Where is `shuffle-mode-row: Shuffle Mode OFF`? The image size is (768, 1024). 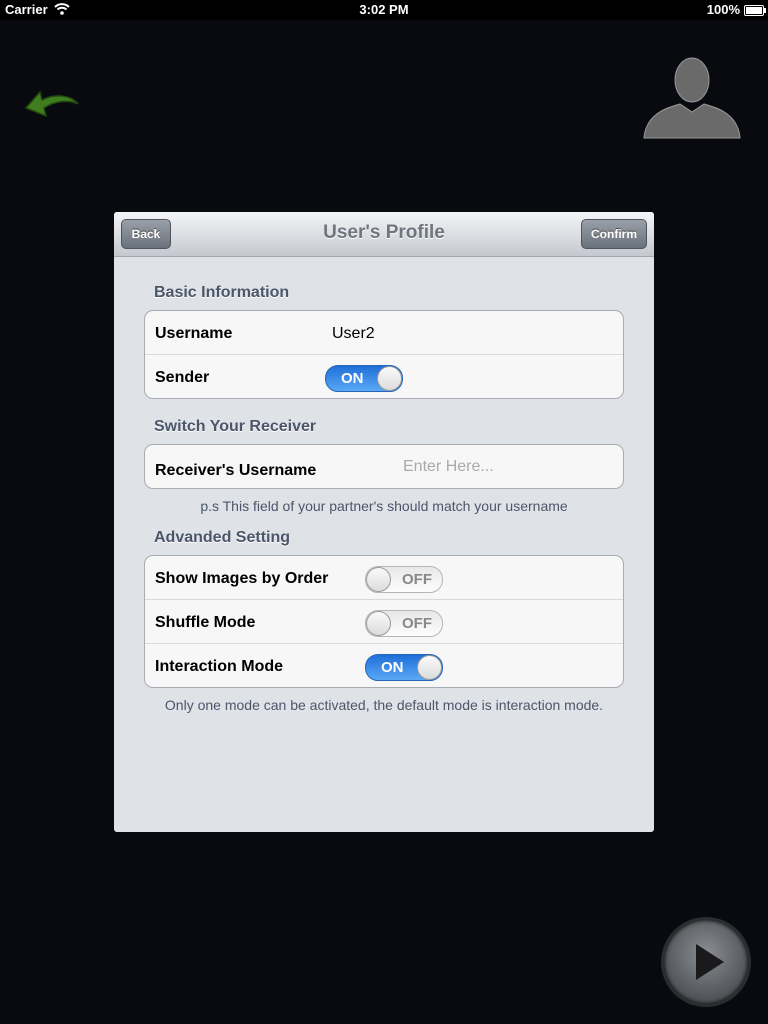 shuffle-mode-row: Shuffle Mode OFF is located at coordinates (384, 622).